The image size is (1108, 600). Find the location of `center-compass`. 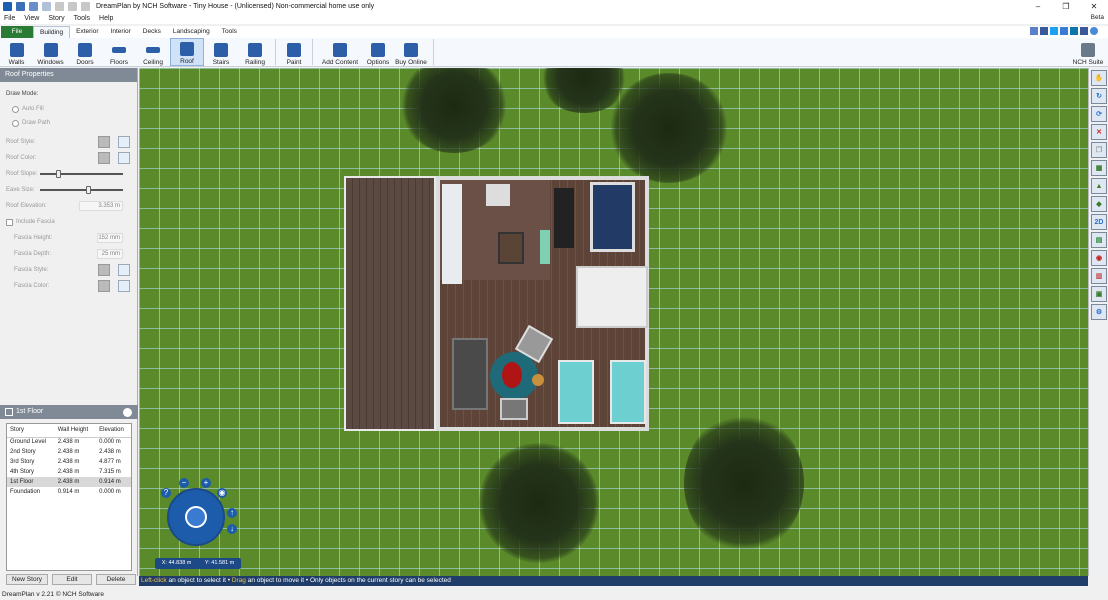

center-compass is located at coordinates (196, 517).